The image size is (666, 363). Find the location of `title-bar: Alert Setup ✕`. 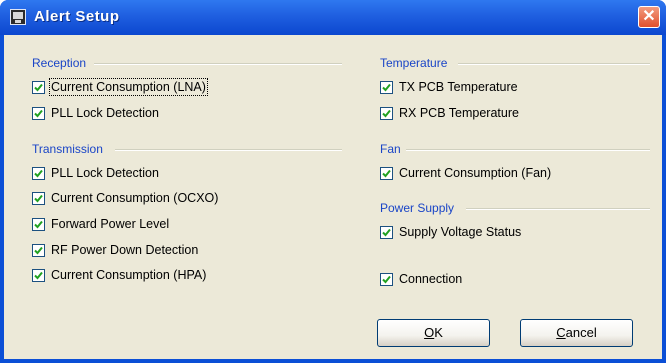

title-bar: Alert Setup ✕ is located at coordinates (333, 17).